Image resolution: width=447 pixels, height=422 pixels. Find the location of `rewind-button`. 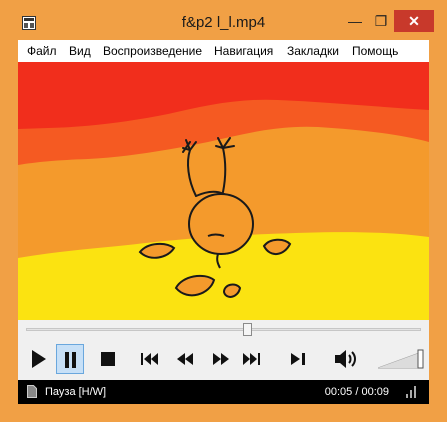

rewind-button is located at coordinates (186, 359).